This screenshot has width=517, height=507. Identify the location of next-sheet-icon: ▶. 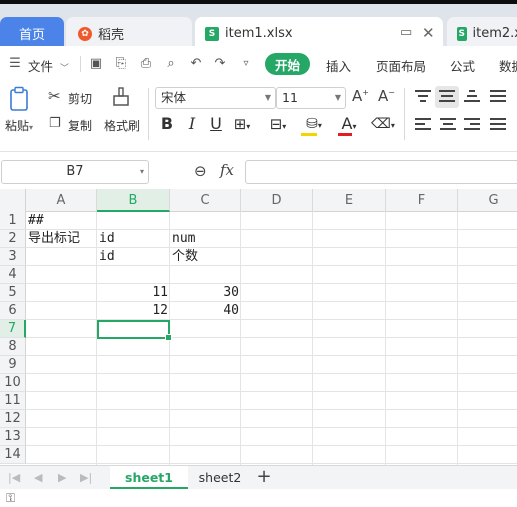
(62, 477).